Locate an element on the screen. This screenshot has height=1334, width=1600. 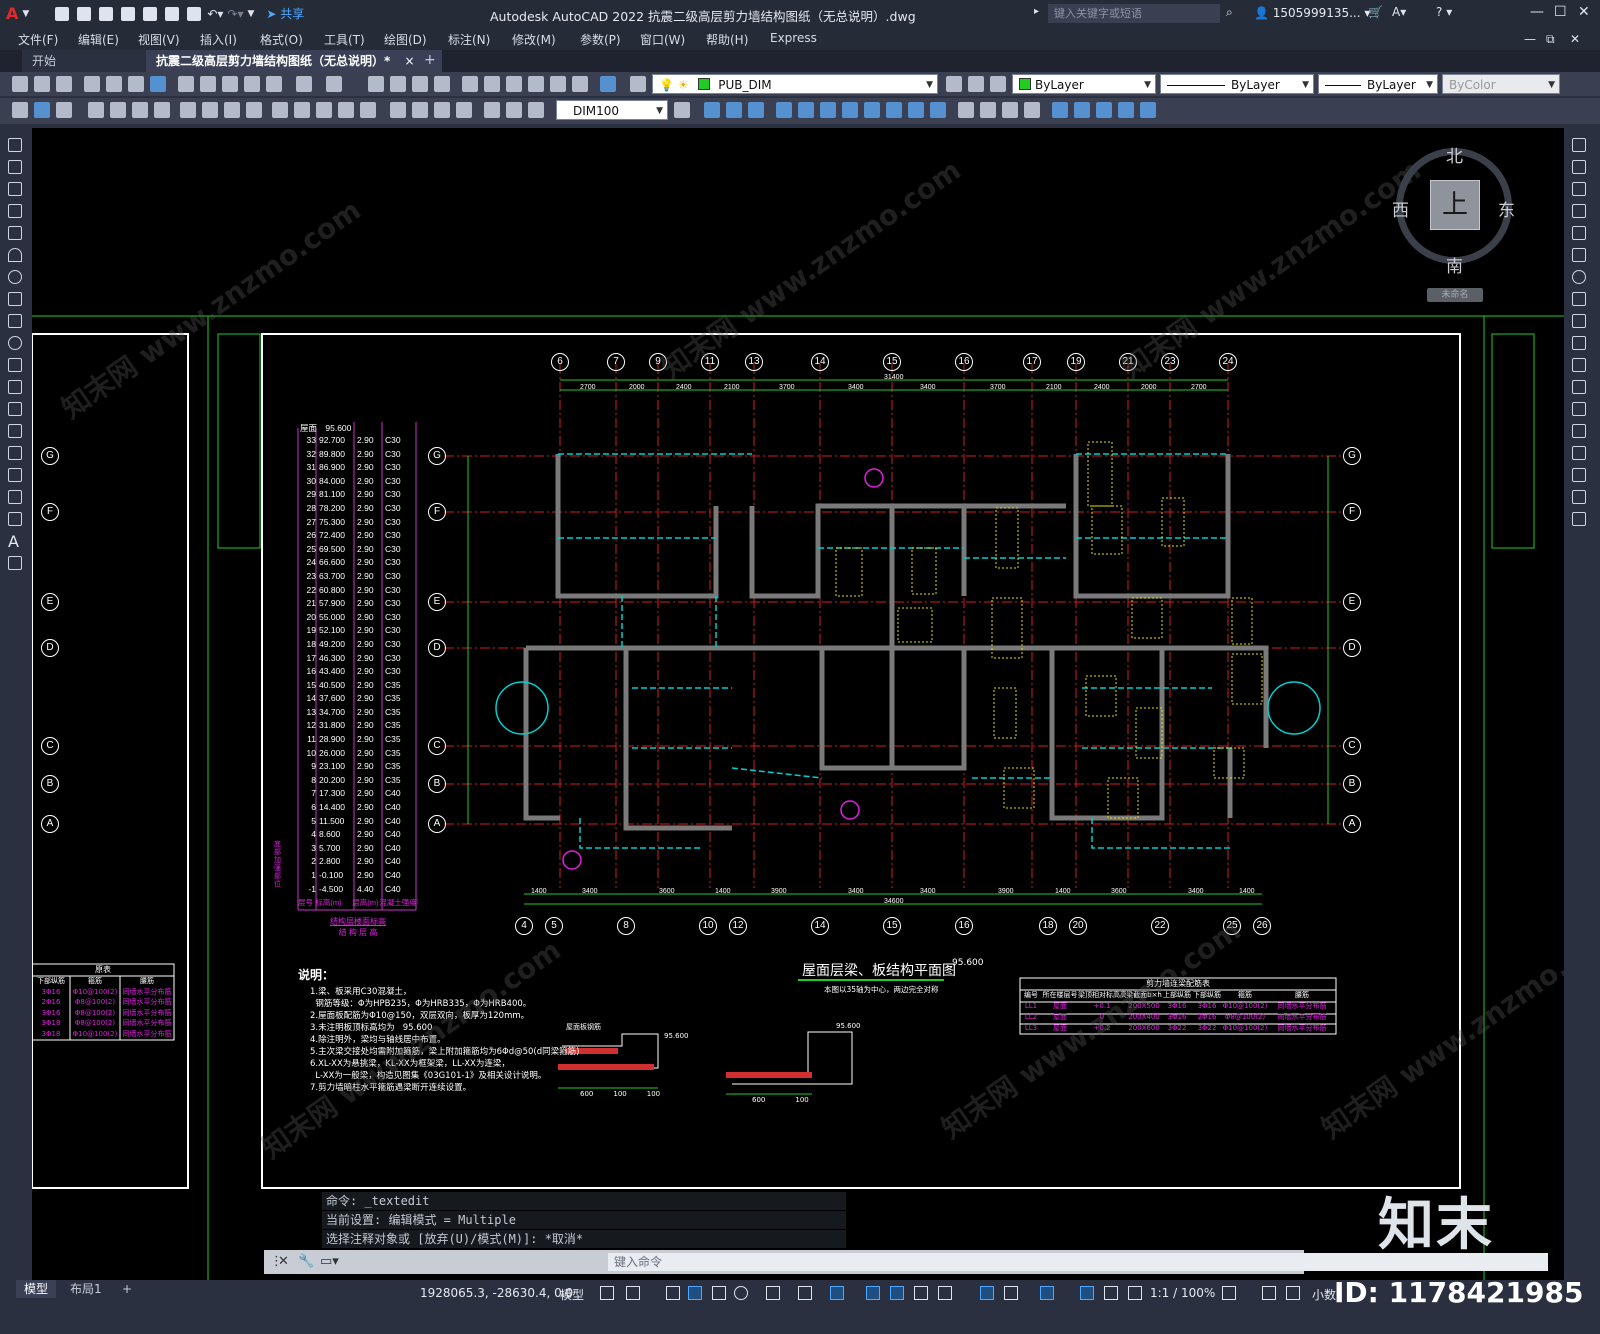
new-tab-button: + is located at coordinates (430, 60).